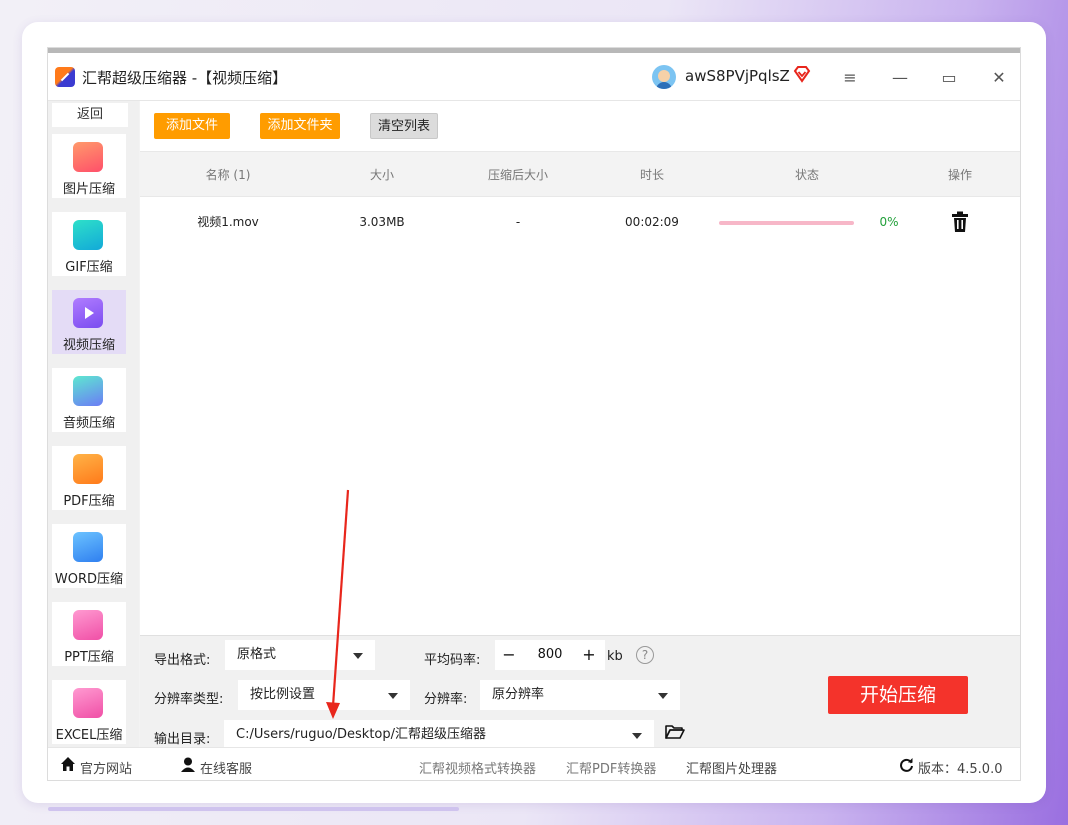  I want to click on export-format-select: 原格式, so click(300, 655).